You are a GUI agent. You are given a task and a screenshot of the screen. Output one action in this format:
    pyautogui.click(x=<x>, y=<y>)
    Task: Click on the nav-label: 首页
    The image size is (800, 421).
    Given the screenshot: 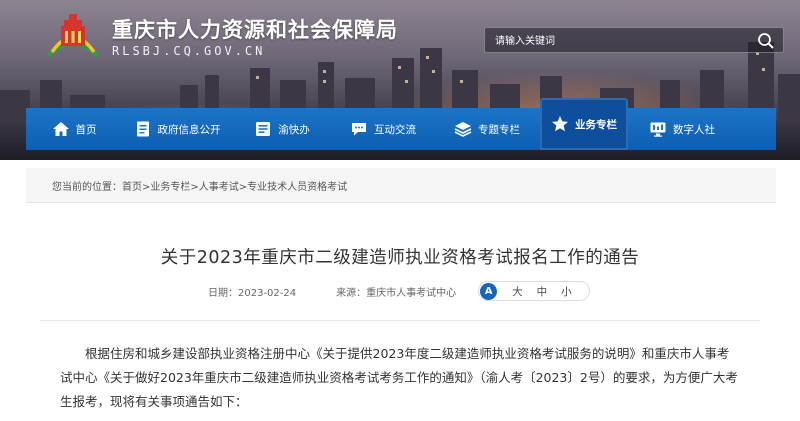 What is the action you would take?
    pyautogui.click(x=86, y=129)
    